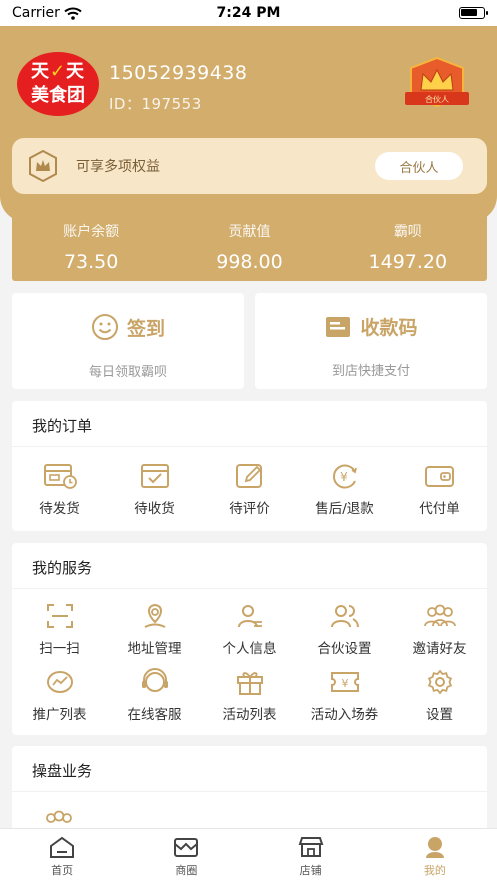 The image size is (497, 883). I want to click on service-user-info: 个人信息, so click(249, 629).